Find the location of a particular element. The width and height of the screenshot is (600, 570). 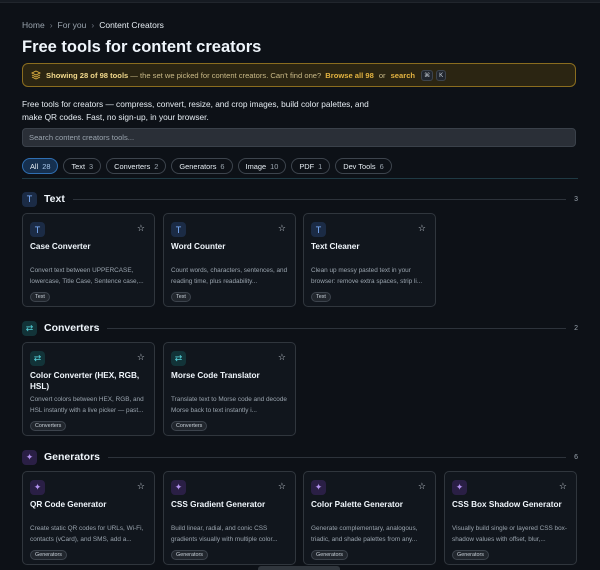

search-link: search is located at coordinates (403, 75).